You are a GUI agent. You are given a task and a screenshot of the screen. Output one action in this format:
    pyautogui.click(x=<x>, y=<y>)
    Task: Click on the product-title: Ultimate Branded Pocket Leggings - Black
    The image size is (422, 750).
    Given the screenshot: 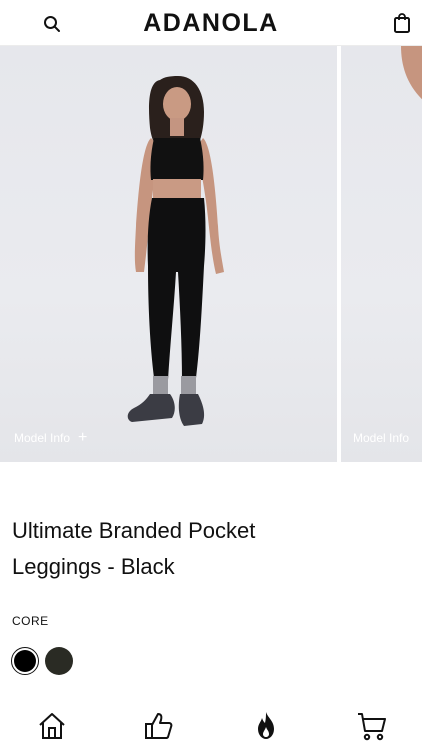 What is the action you would take?
    pyautogui.click(x=134, y=548)
    